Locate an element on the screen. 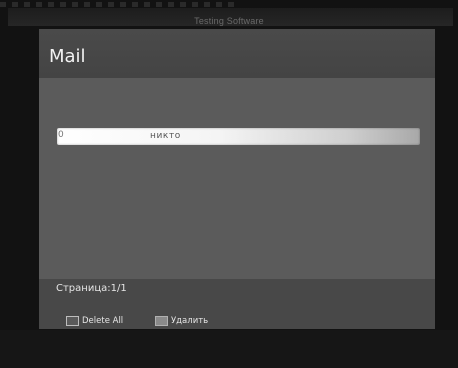 The width and height of the screenshot is (458, 368). mail-list-item: 0 никто is located at coordinates (238, 136).